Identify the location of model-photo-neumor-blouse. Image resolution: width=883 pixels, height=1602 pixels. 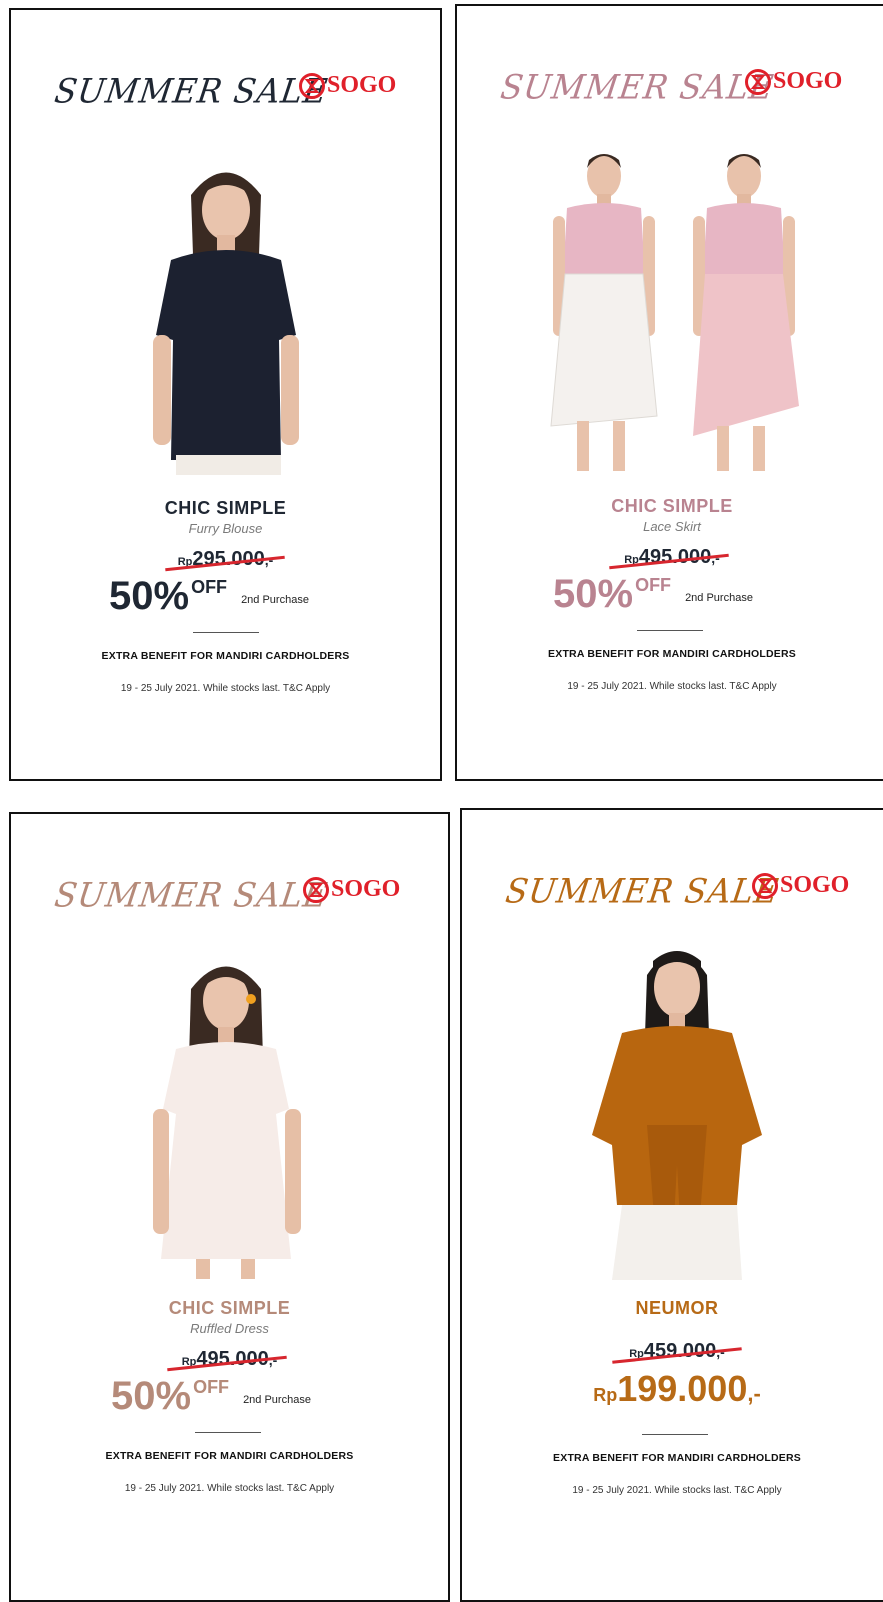
(677, 1115).